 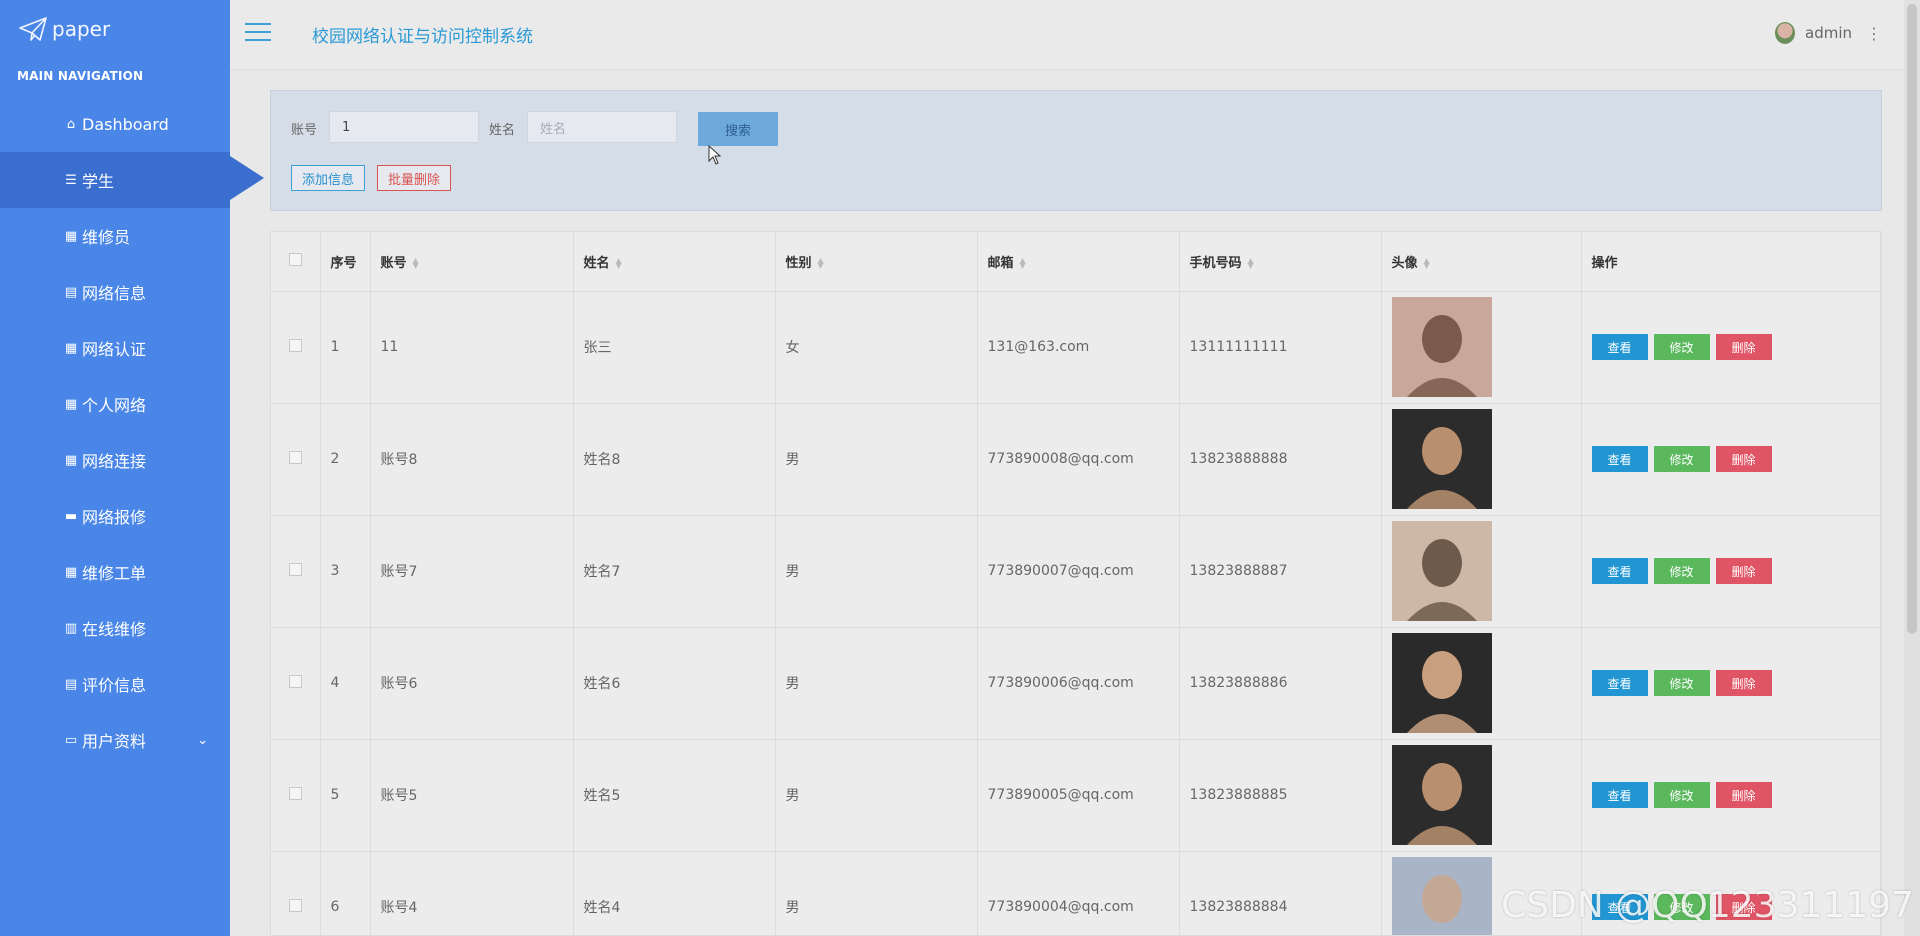 What do you see at coordinates (602, 127) in the screenshot?
I see `name-input: 姓名` at bounding box center [602, 127].